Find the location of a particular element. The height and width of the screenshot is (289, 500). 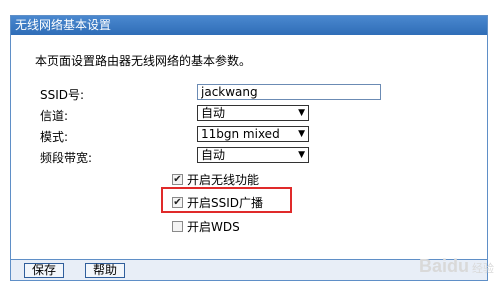

bandwidth-row: 频段带宽: 自动 ▼ is located at coordinates (174, 156).